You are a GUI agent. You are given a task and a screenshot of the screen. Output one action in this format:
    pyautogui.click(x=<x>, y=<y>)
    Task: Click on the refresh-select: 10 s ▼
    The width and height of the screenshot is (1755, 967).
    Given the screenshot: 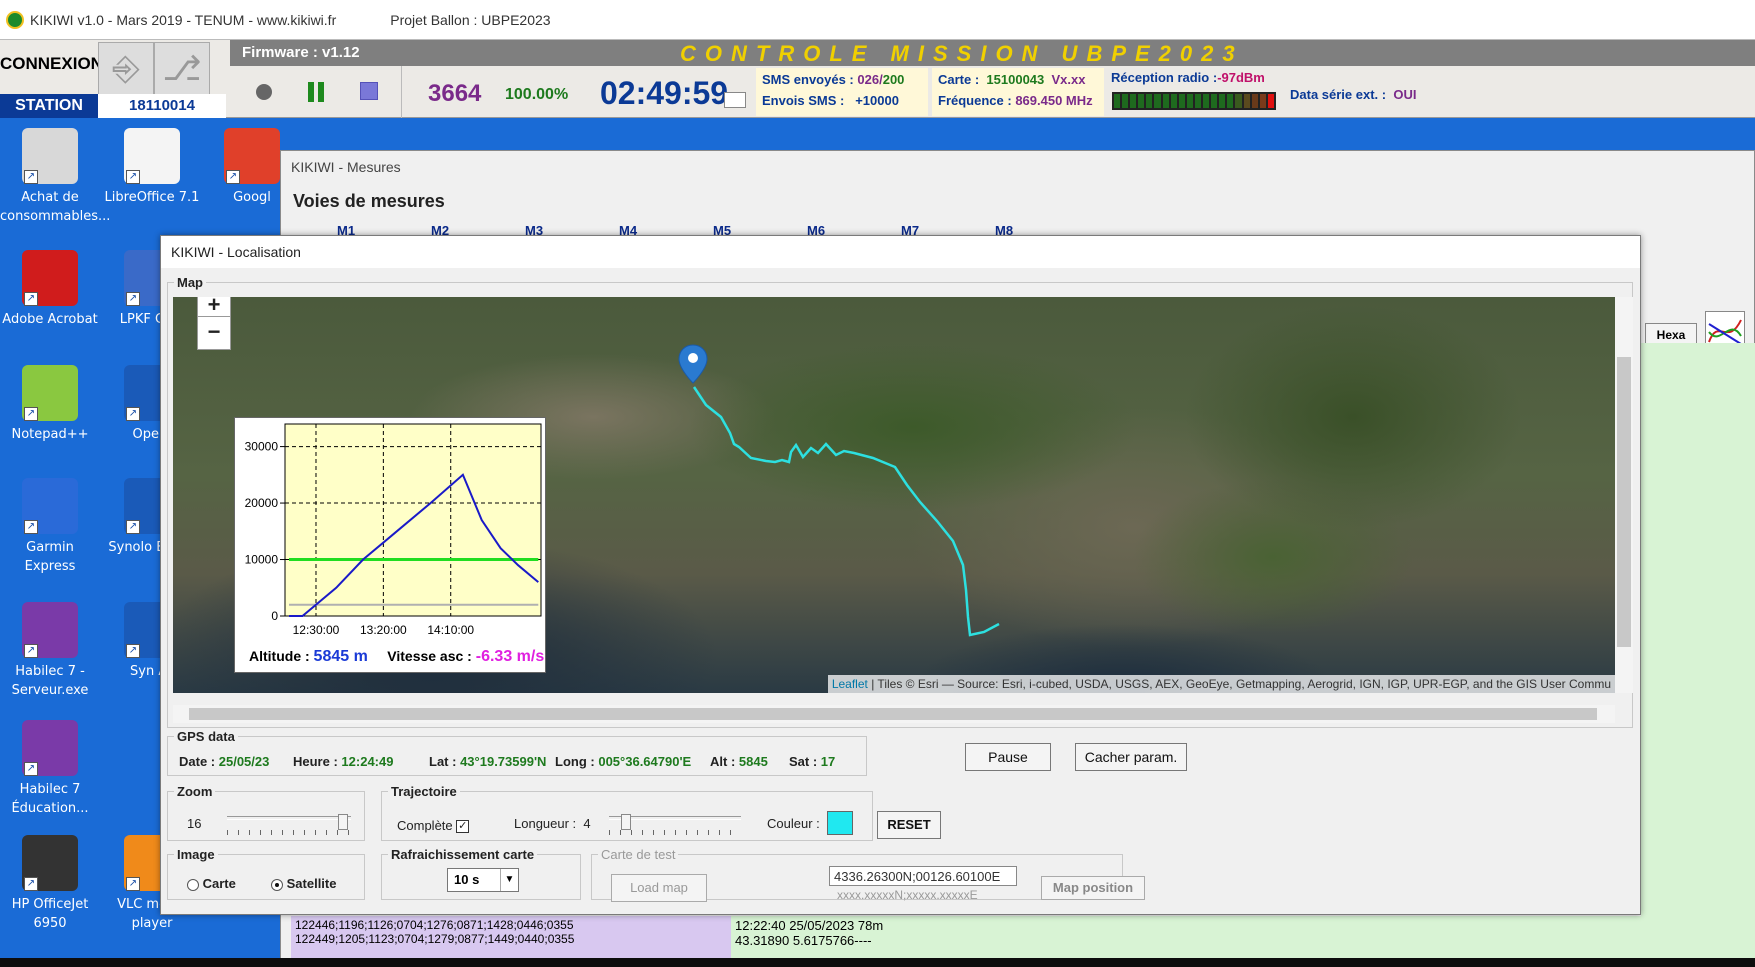 What is the action you would take?
    pyautogui.click(x=483, y=880)
    